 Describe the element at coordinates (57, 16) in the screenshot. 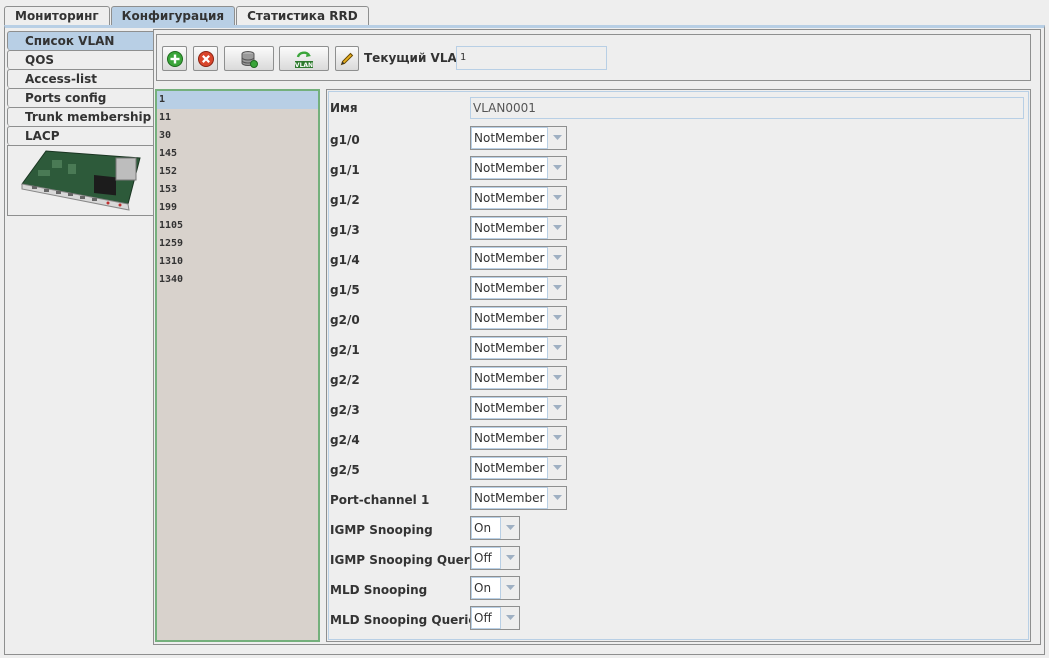

I see `top-tab: Мониторинг` at that location.